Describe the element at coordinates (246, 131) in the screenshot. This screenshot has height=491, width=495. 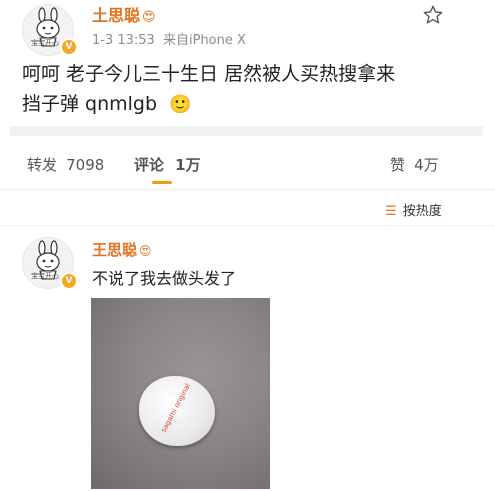
I see `section-gap` at that location.